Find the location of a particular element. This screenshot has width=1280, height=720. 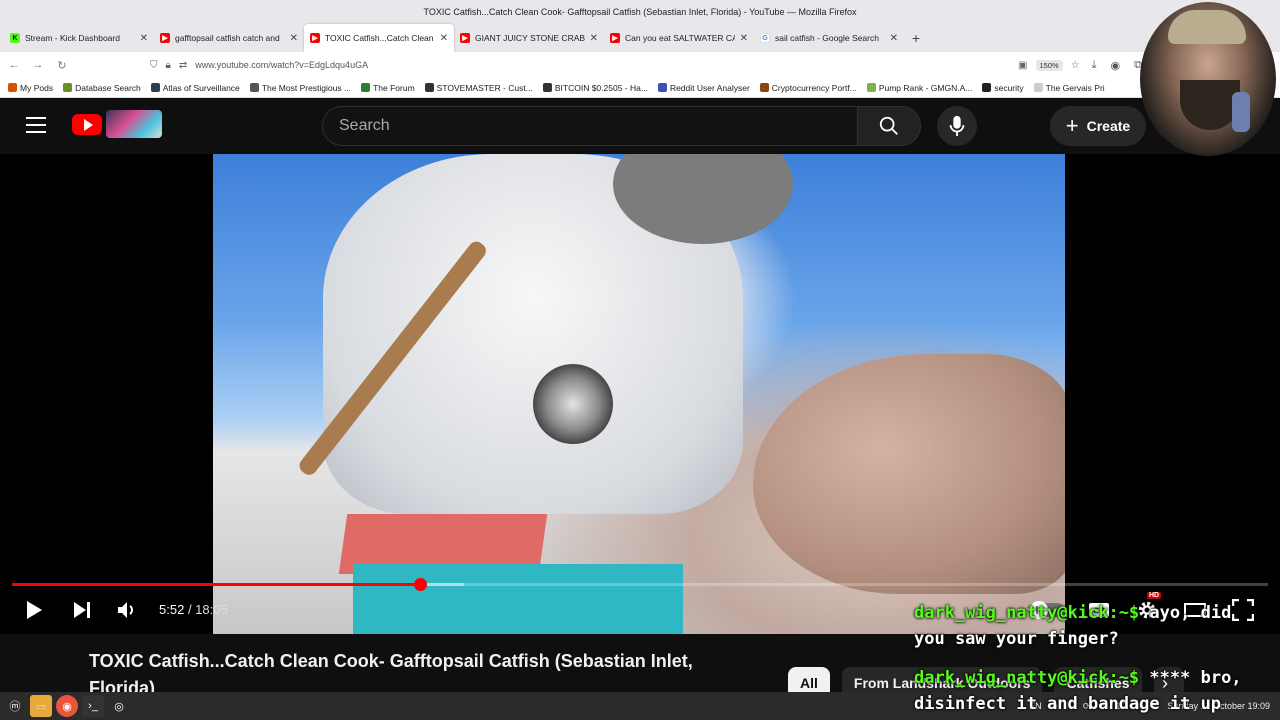

downloads-icon: ⤓ is located at coordinates (1094, 65).